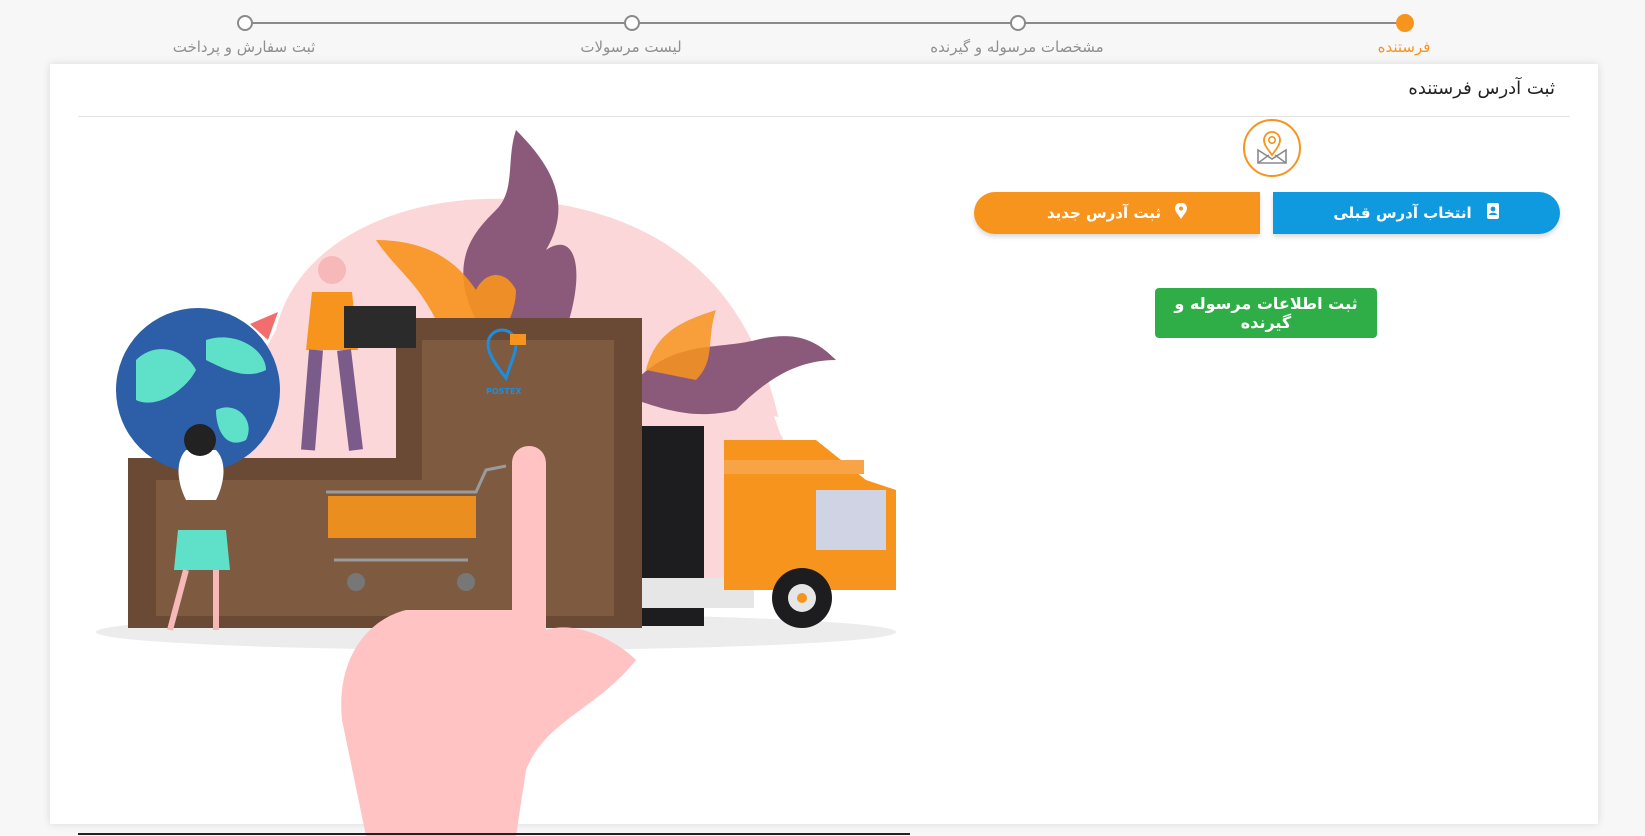 The width and height of the screenshot is (1645, 836). Describe the element at coordinates (1404, 47) in the screenshot. I see `step-sender-label: فرستنده` at that location.